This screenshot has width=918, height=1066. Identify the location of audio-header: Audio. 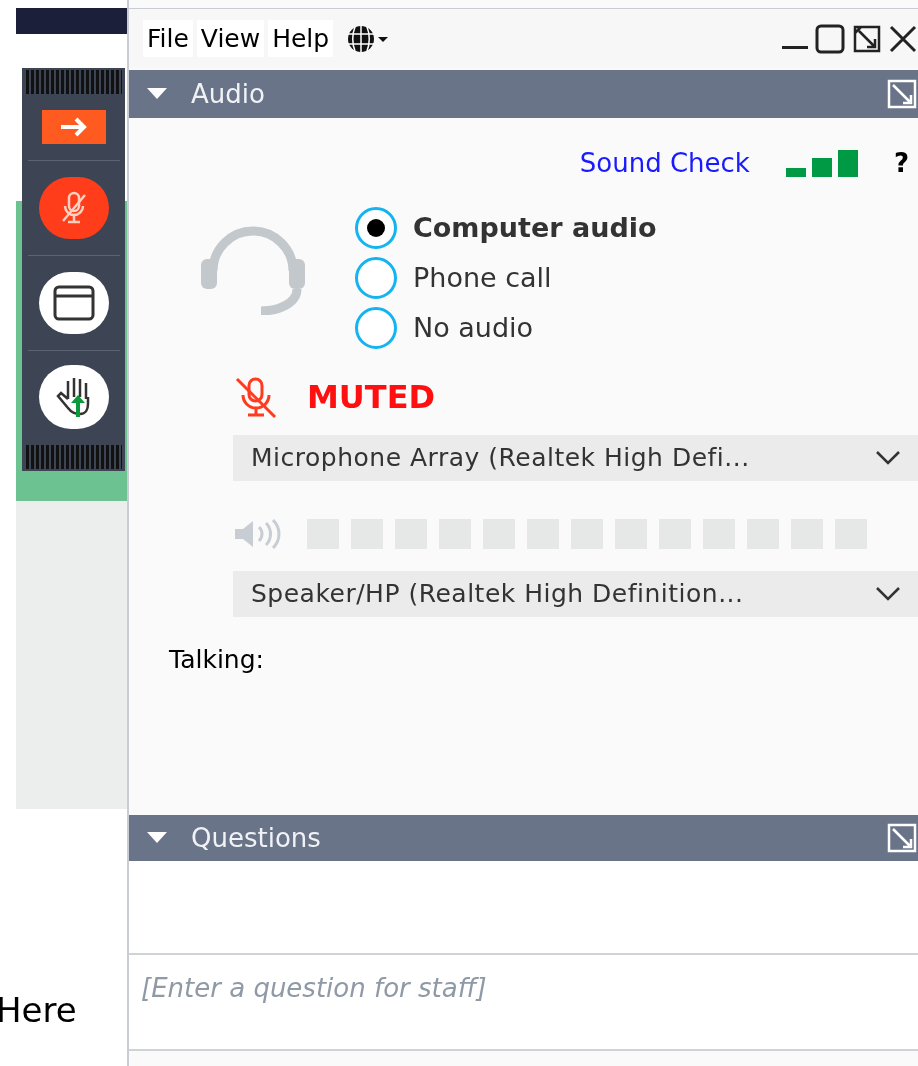
(523, 94).